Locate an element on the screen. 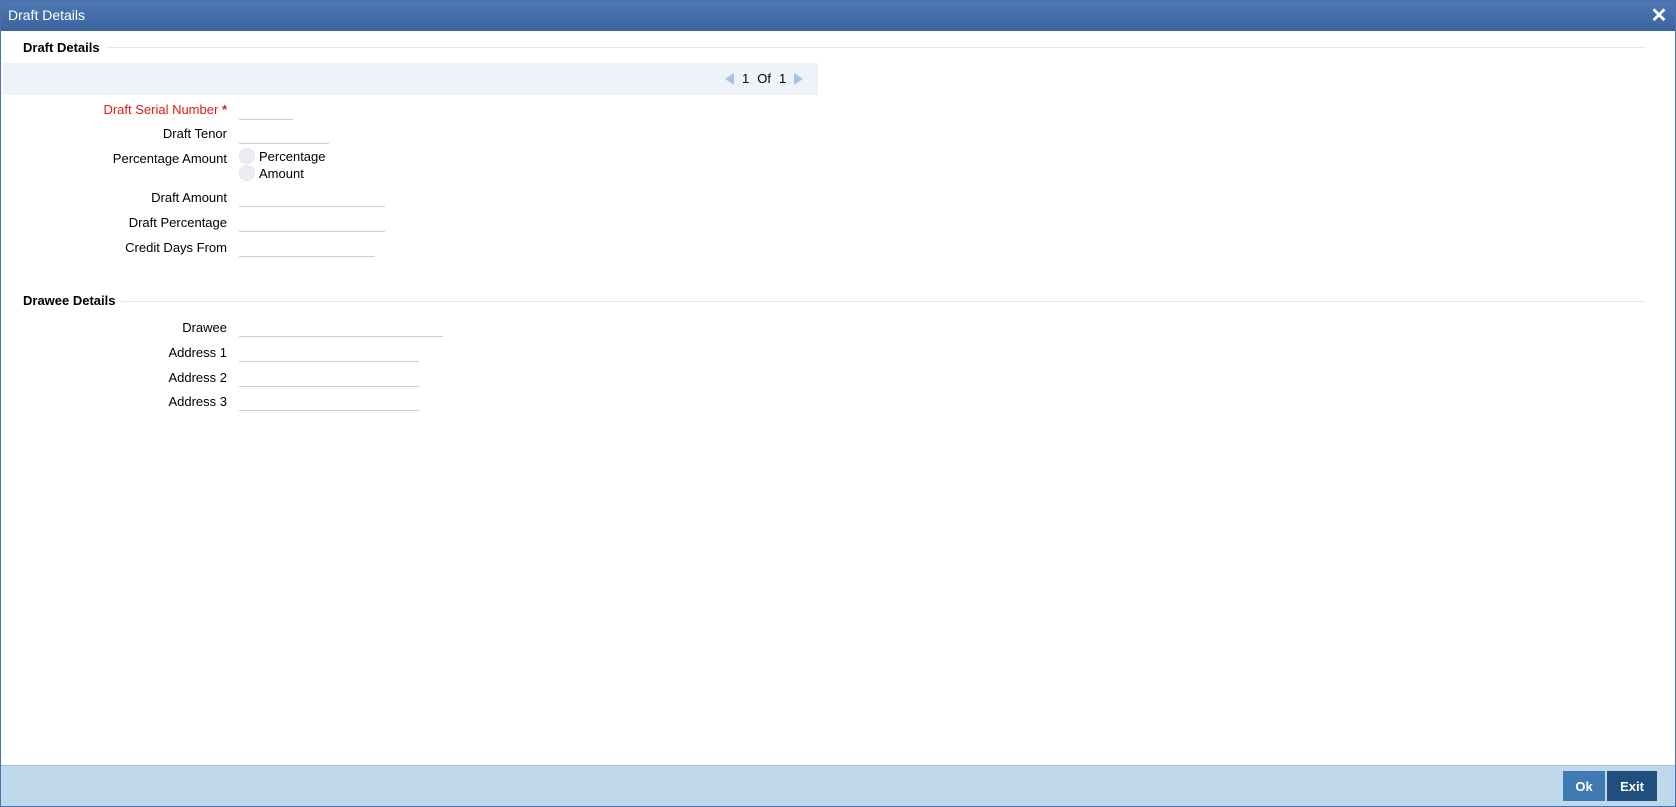 Image resolution: width=1676 pixels, height=807 pixels. address2-input is located at coordinates (329, 376).